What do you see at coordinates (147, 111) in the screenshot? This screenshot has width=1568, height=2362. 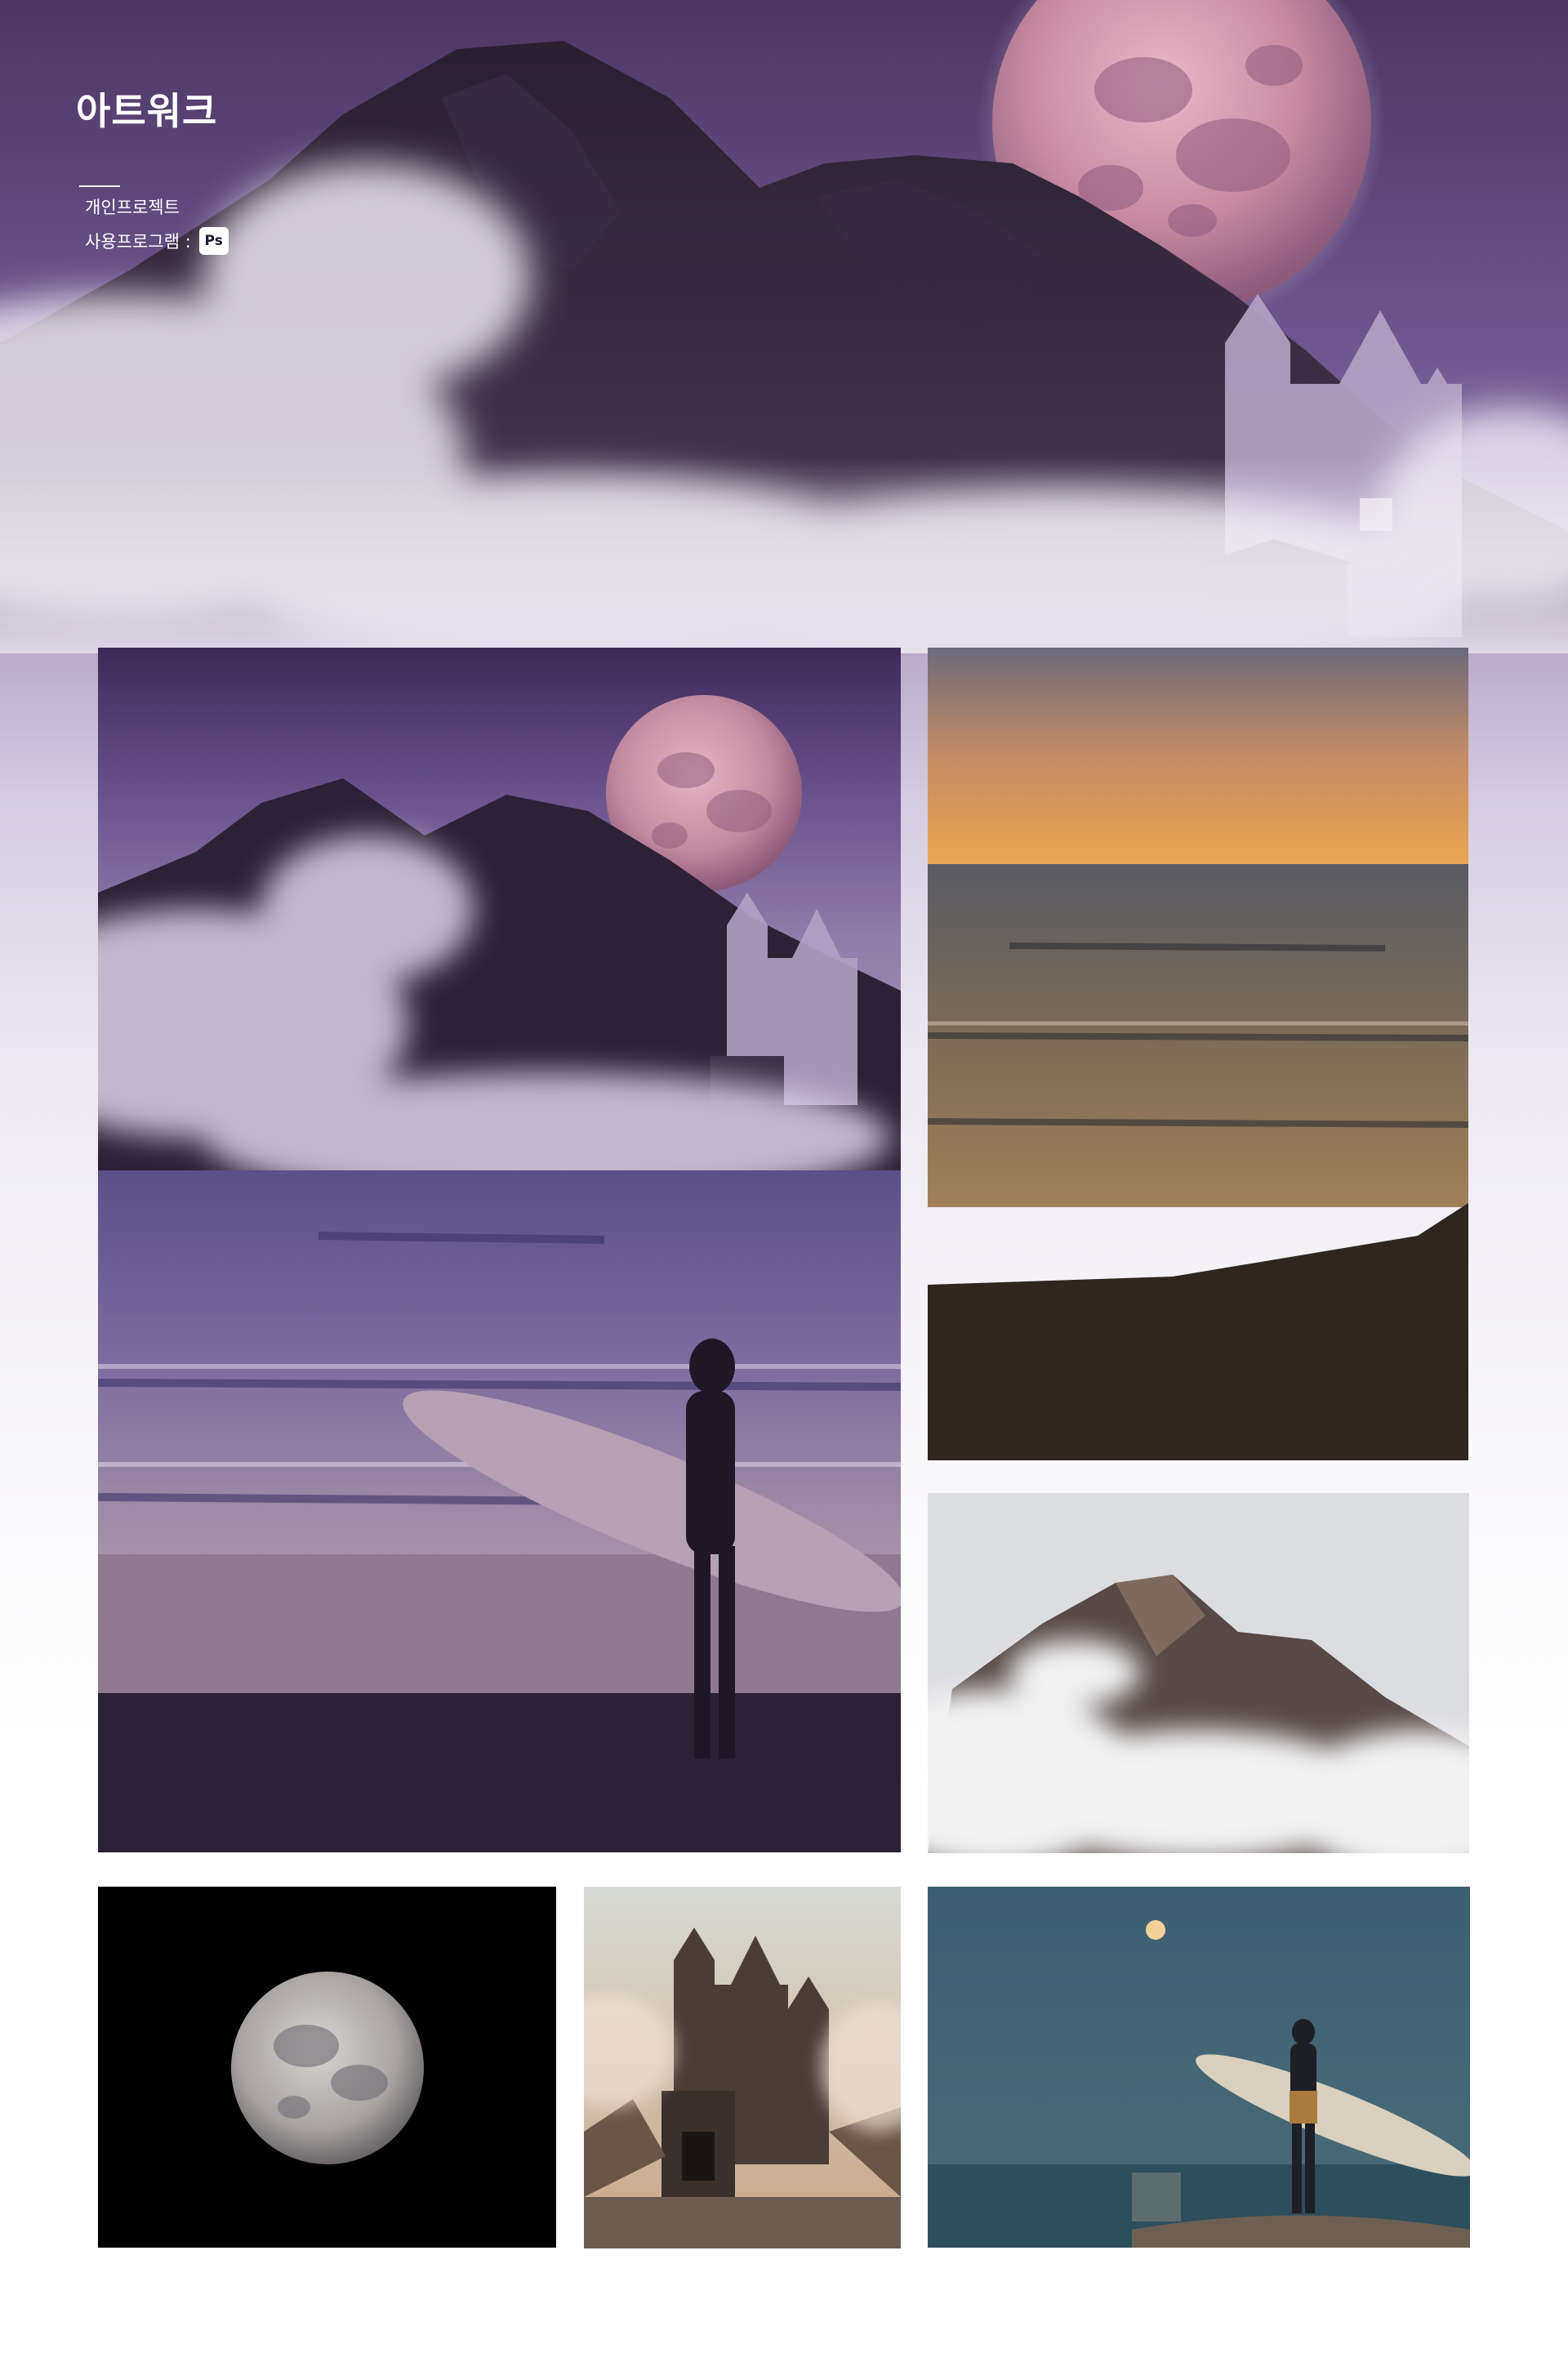 I see `page-title: 아트워크` at bounding box center [147, 111].